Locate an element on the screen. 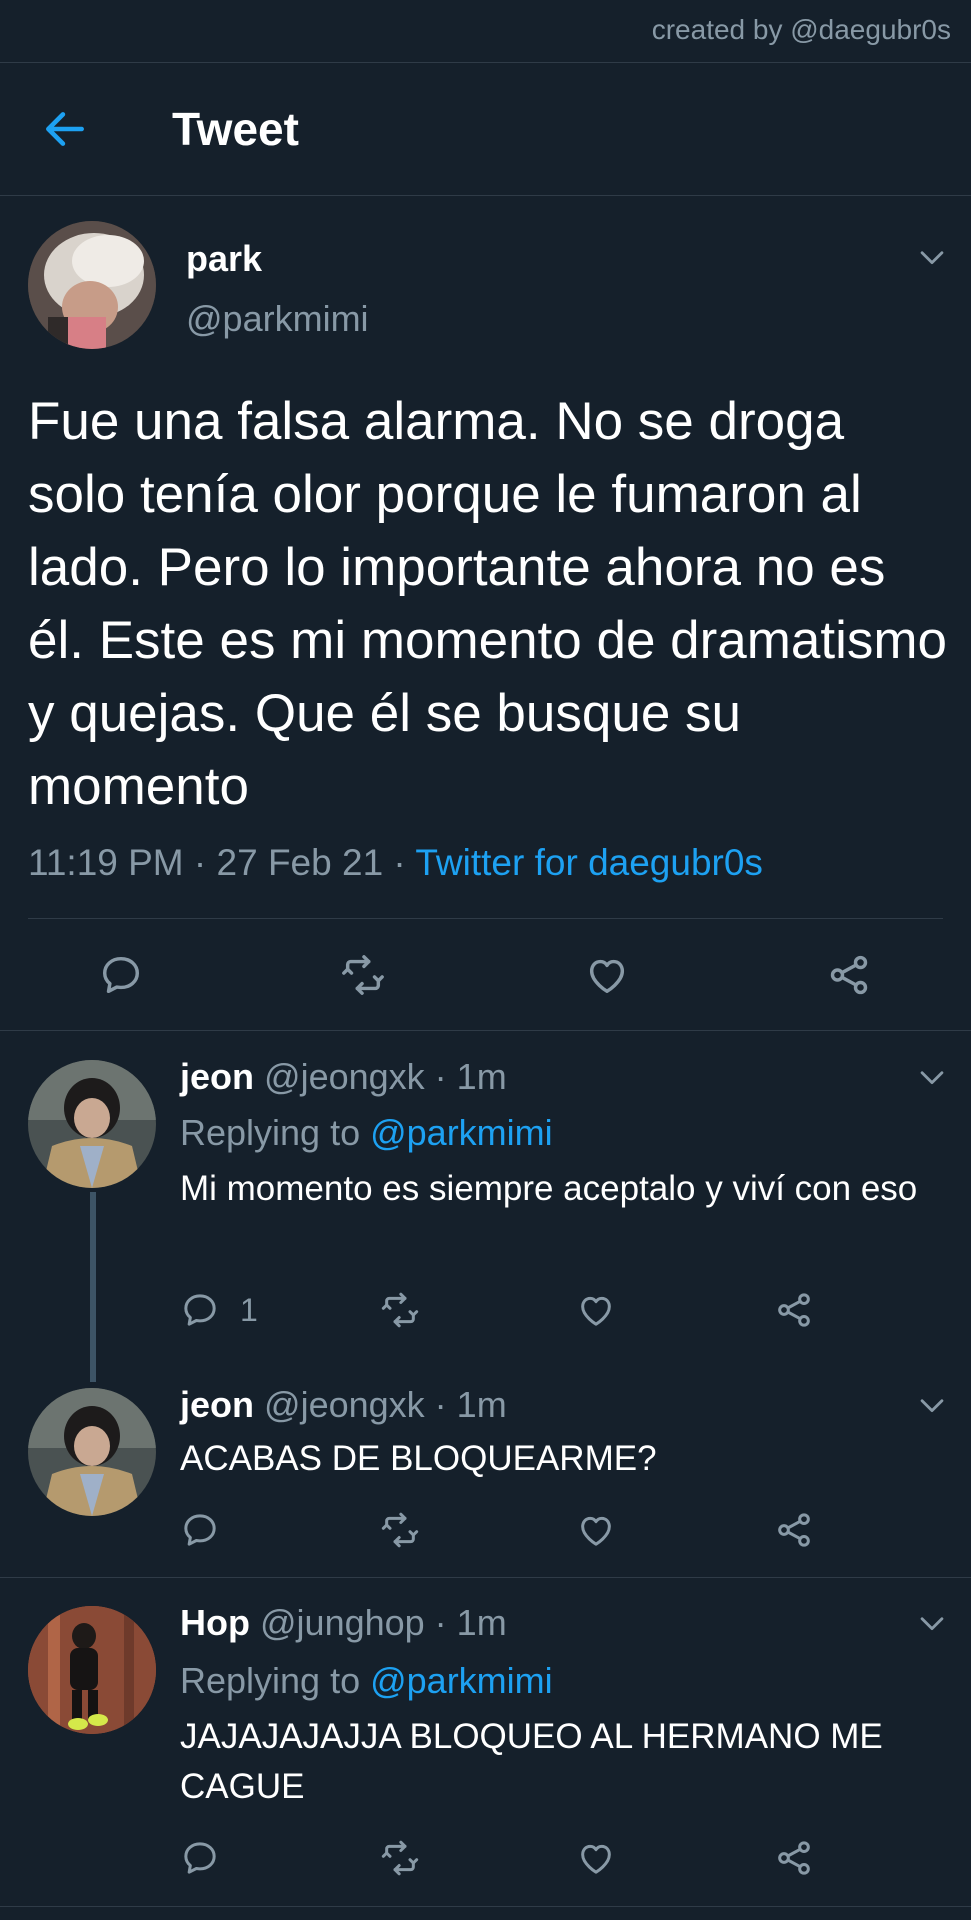 Image resolution: width=971 pixels, height=1920 pixels. meta-divider is located at coordinates (485, 918).